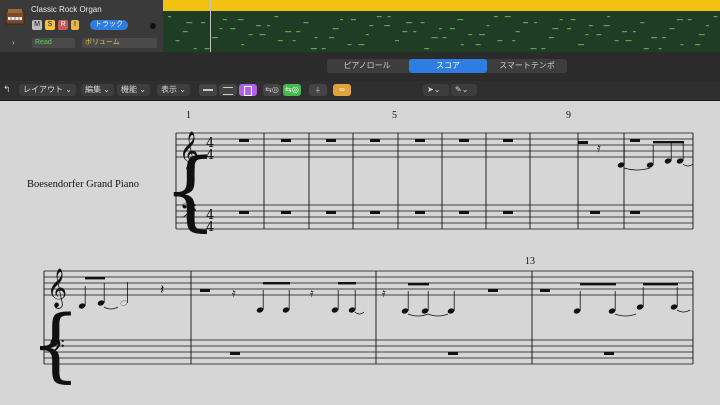 The width and height of the screenshot is (720, 405). I want to click on view-linear-icon, so click(208, 90).